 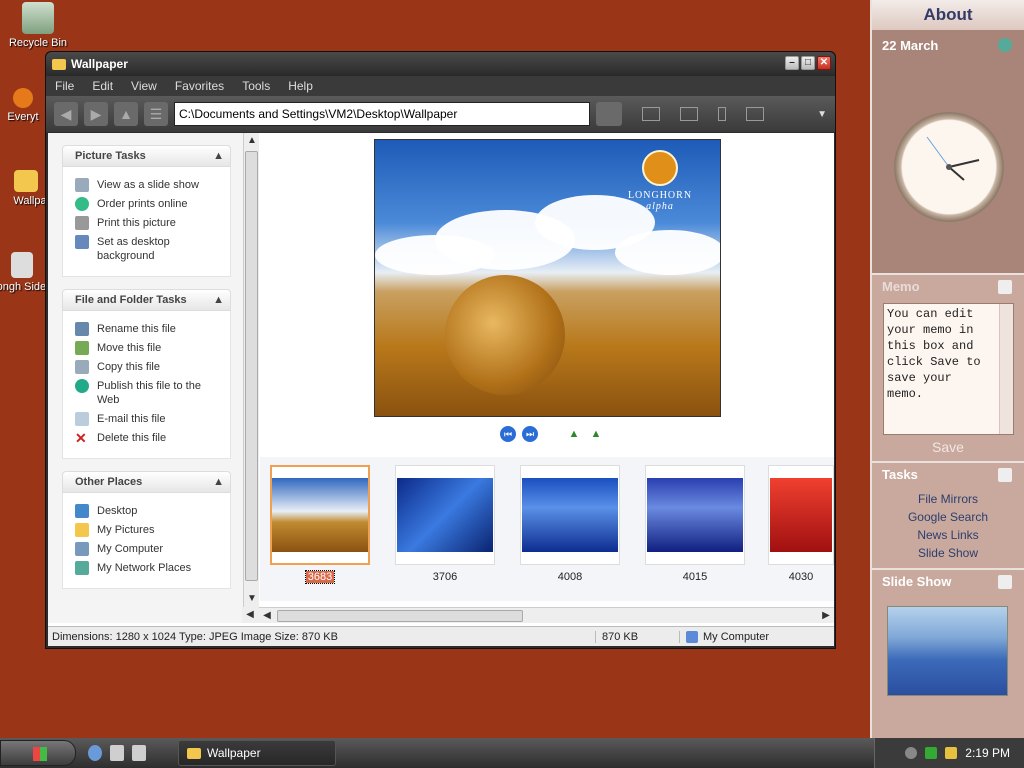 What do you see at coordinates (64, 86) in the screenshot?
I see `menu-file: File` at bounding box center [64, 86].